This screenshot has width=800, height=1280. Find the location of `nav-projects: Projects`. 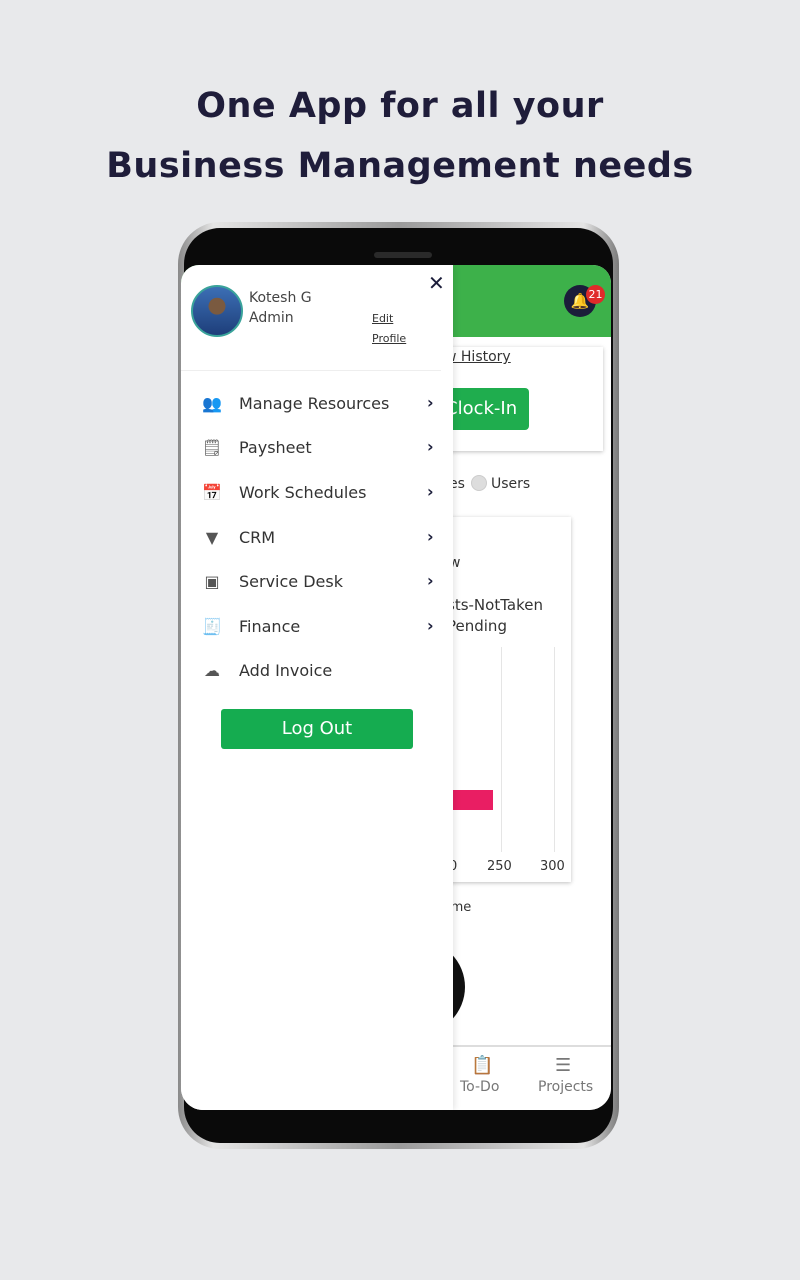

nav-projects: Projects is located at coordinates (565, 1087).